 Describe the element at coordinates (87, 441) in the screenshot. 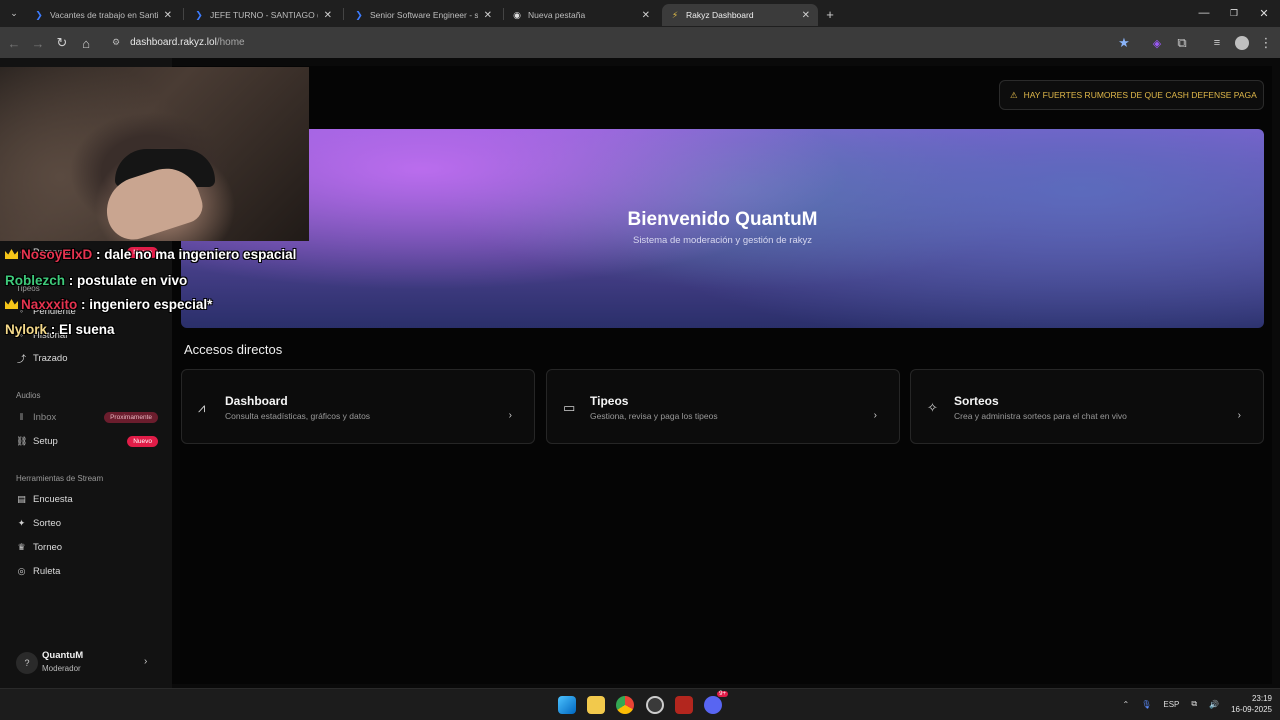

I see `sidebar-item-setup: ⛓ Setup Nuevo` at that location.